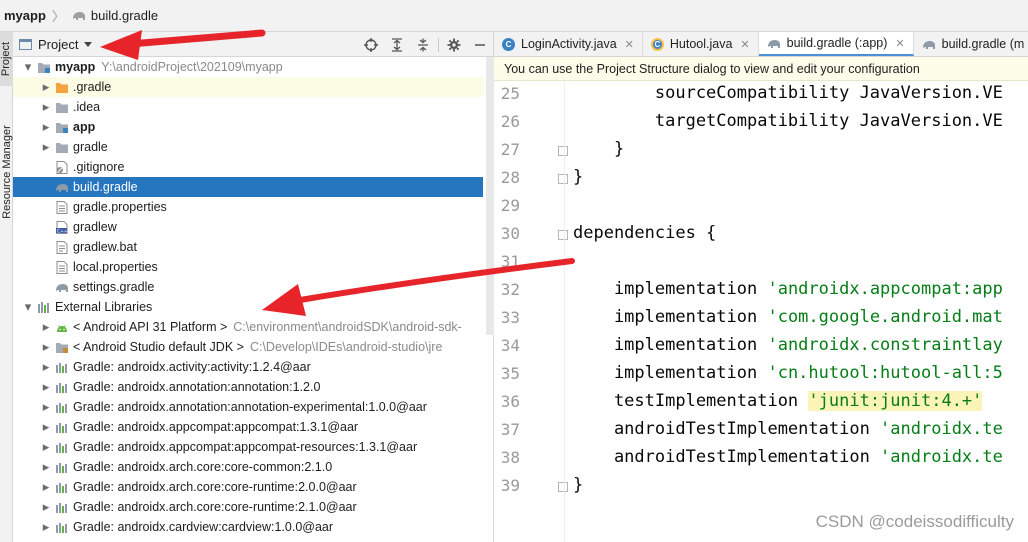 The height and width of the screenshot is (542, 1028). I want to click on editor-tab: build.gradle (m, so click(971, 44).